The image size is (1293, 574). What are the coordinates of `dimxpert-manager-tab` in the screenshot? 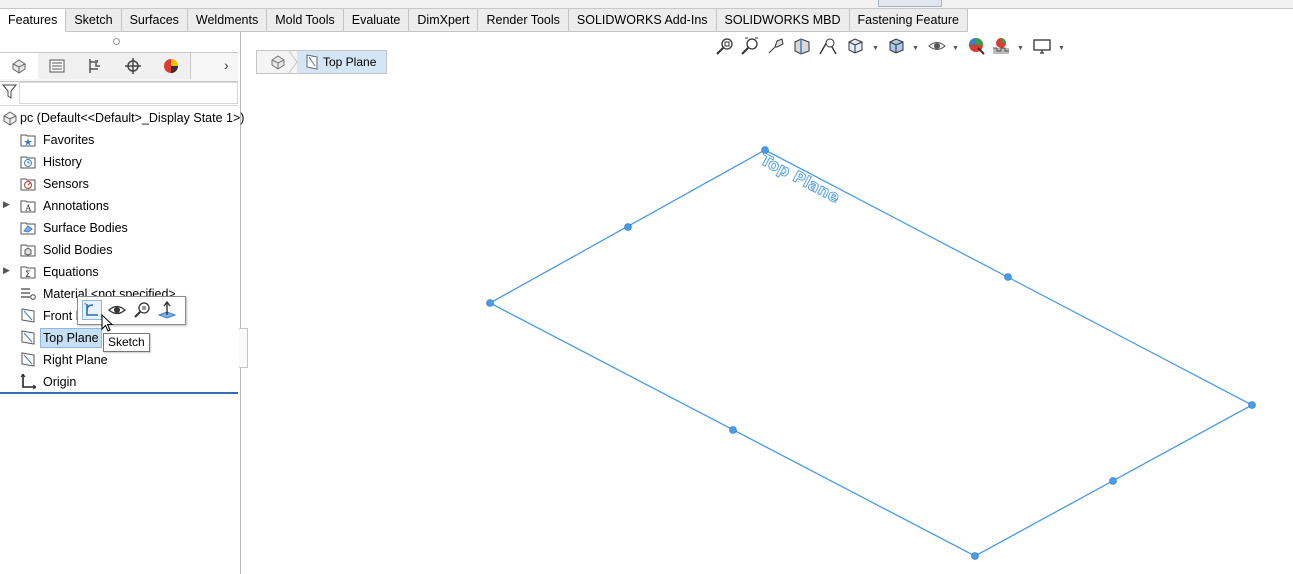 It's located at (133, 66).